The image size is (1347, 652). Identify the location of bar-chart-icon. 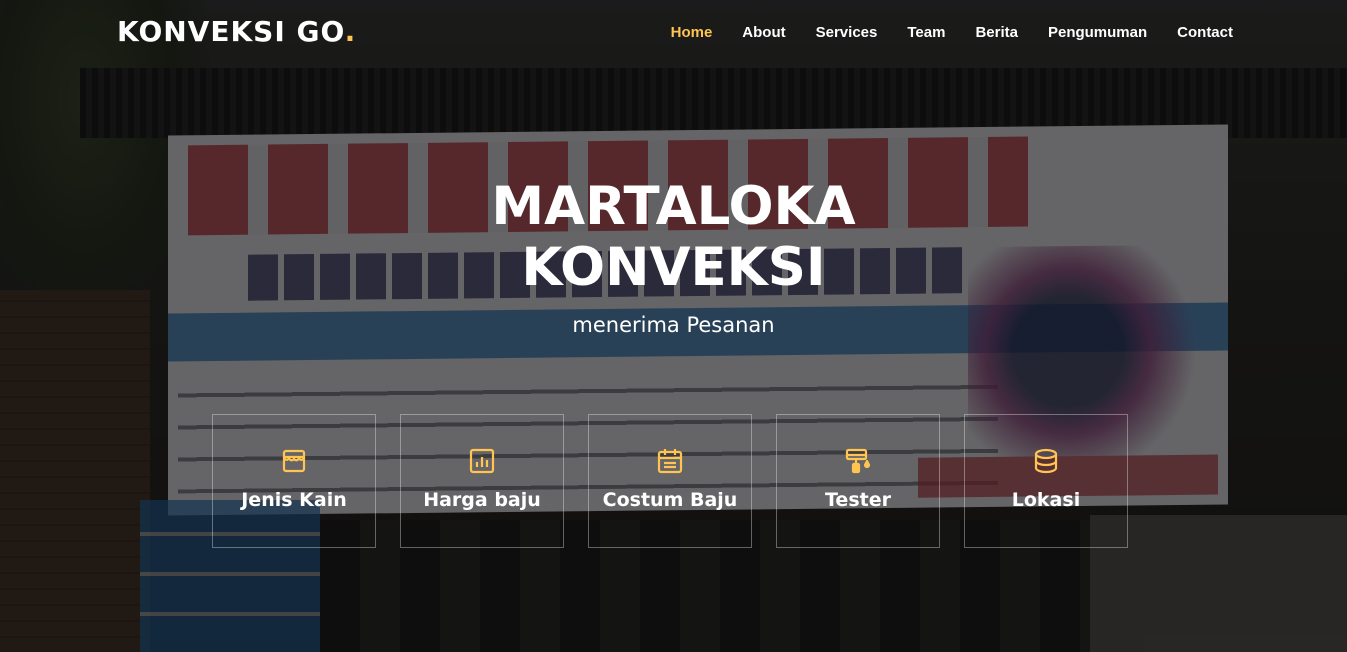
(482, 461).